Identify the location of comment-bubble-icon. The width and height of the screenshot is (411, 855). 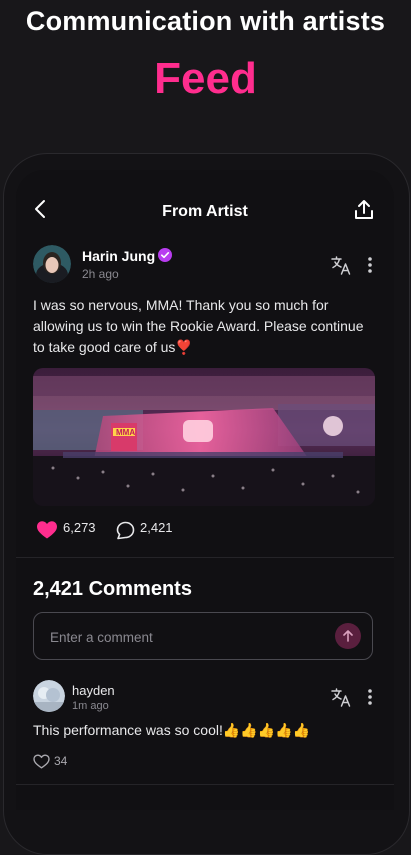
(125, 530).